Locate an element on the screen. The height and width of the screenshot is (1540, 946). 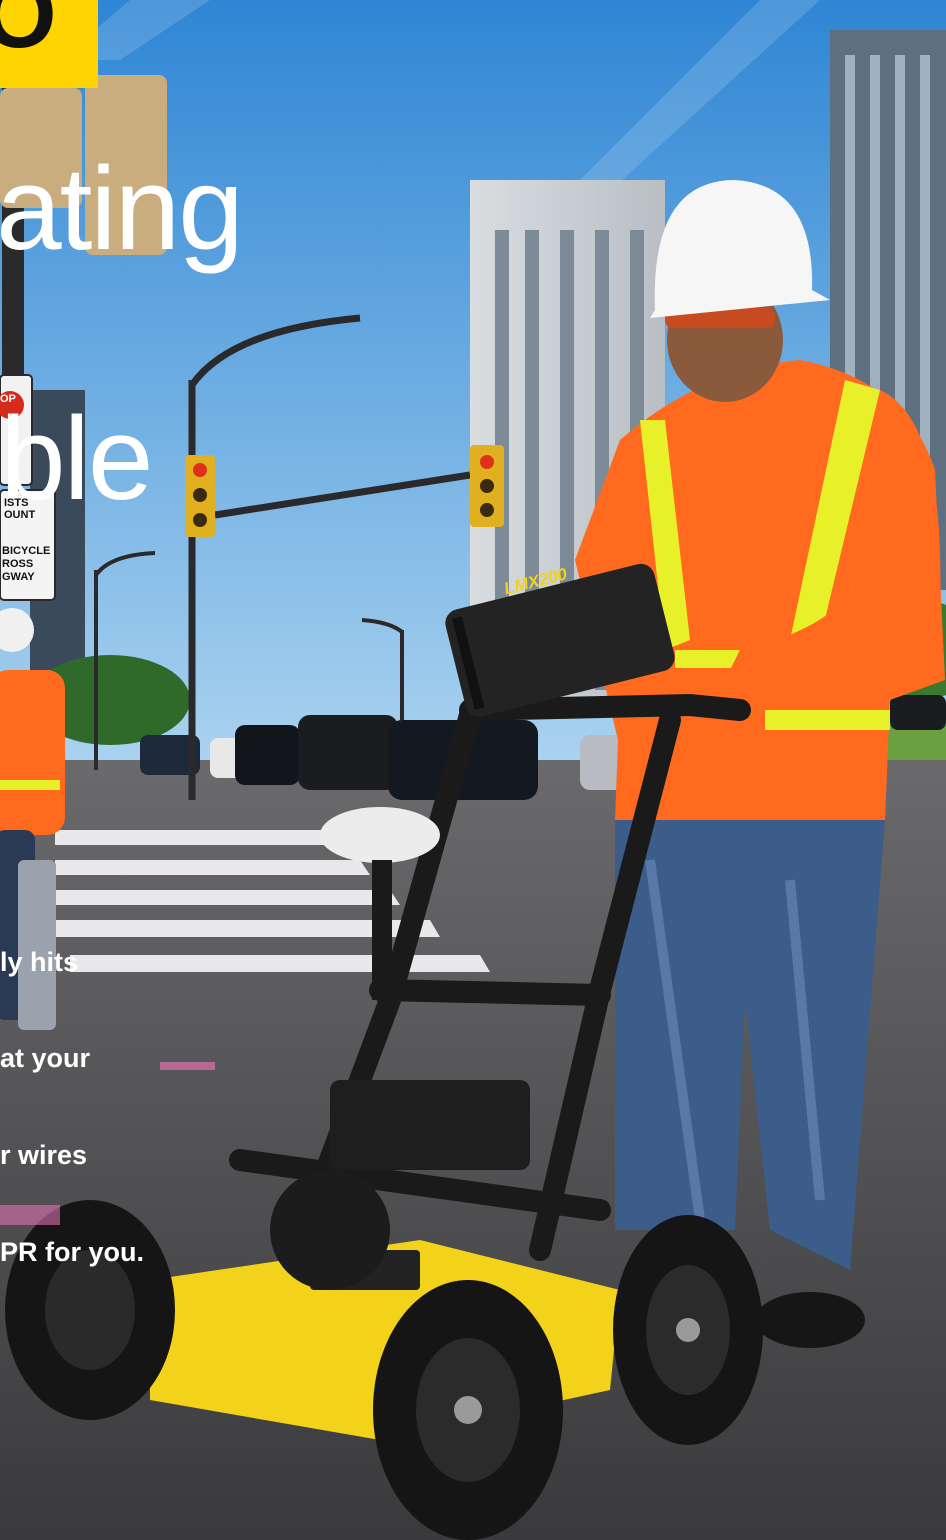
gps-antenna is located at coordinates (380, 835).